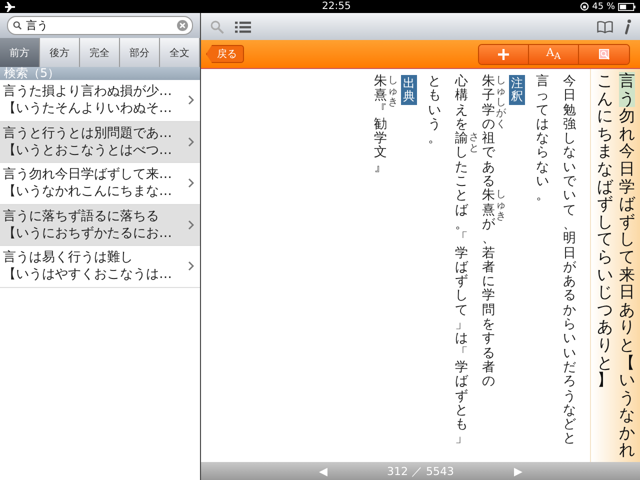 This screenshot has width=640, height=480. I want to click on scope-tab: 完全, so click(100, 52).